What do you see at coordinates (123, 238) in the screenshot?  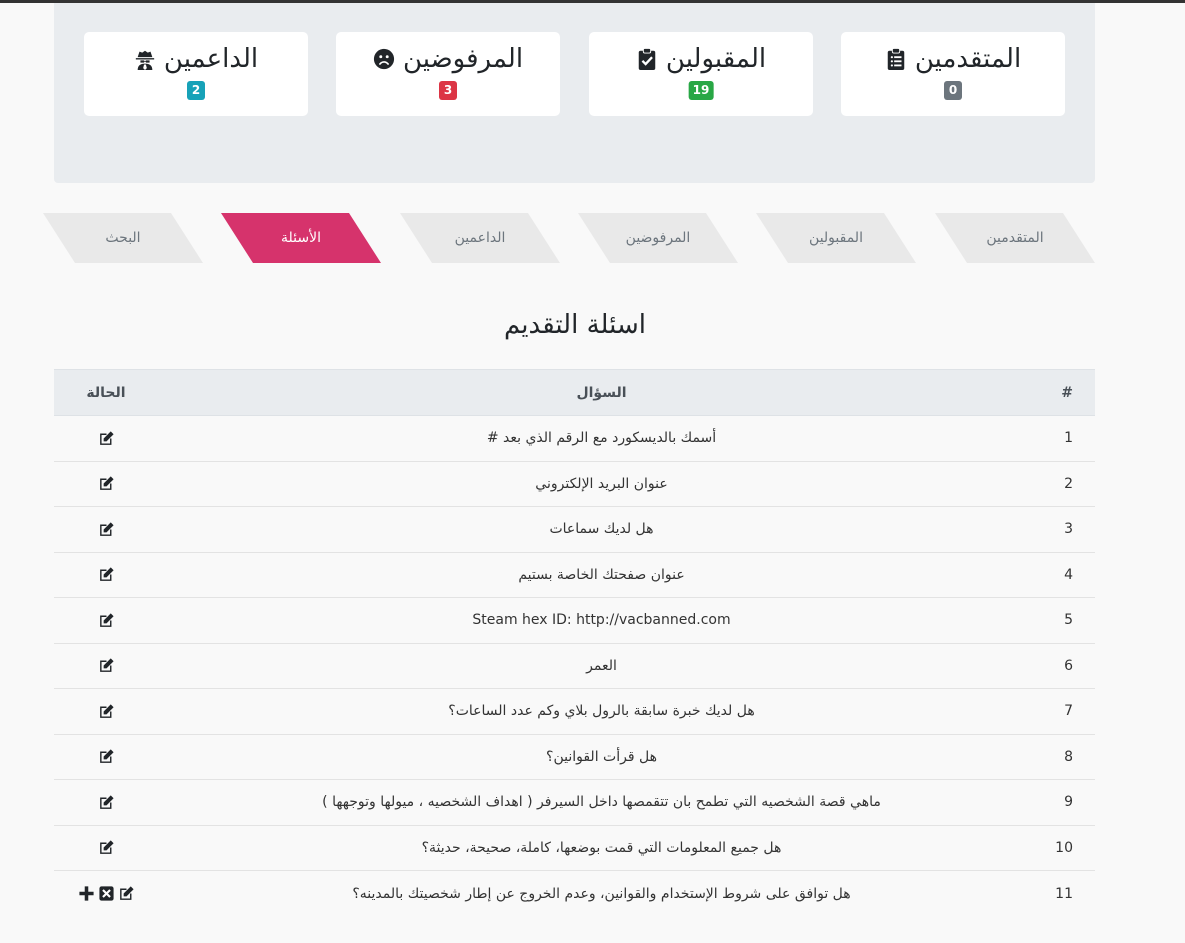 I see `tab-search: البحث` at bounding box center [123, 238].